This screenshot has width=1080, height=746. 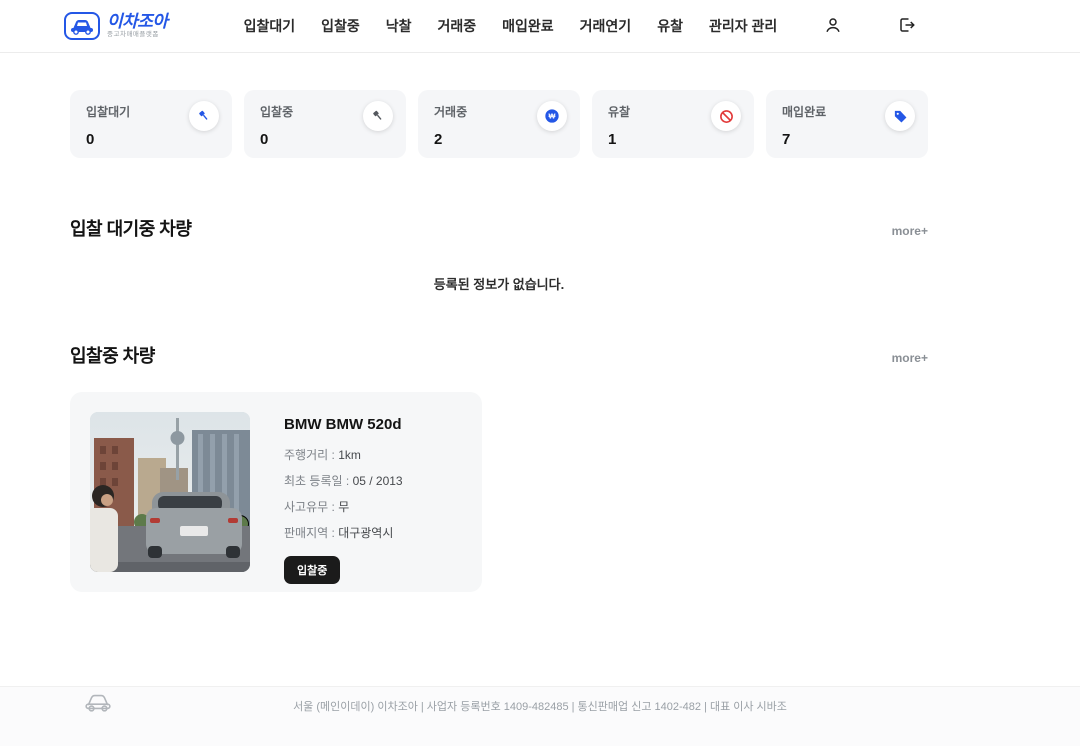 I want to click on nav-item-purchase-complete: 매입완료, so click(x=528, y=26).